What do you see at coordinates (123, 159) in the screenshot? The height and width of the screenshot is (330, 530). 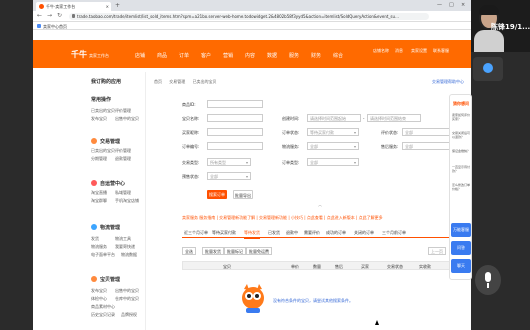 I see `sidebar-item: 退款管理` at bounding box center [123, 159].